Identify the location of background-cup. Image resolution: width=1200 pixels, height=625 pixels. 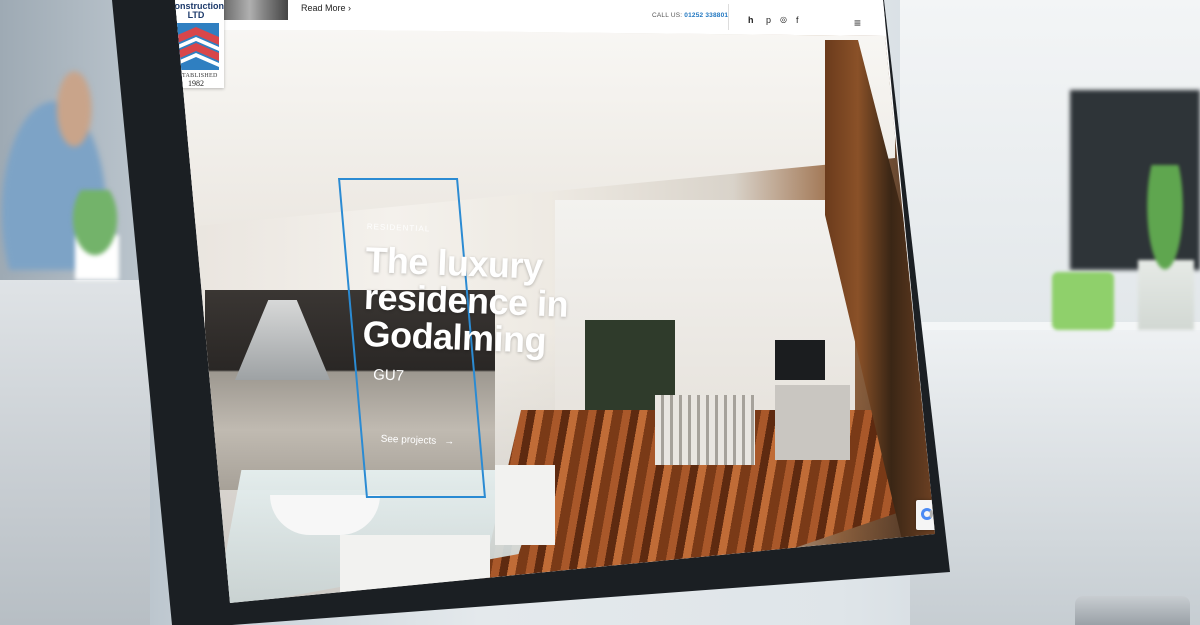
(1083, 301).